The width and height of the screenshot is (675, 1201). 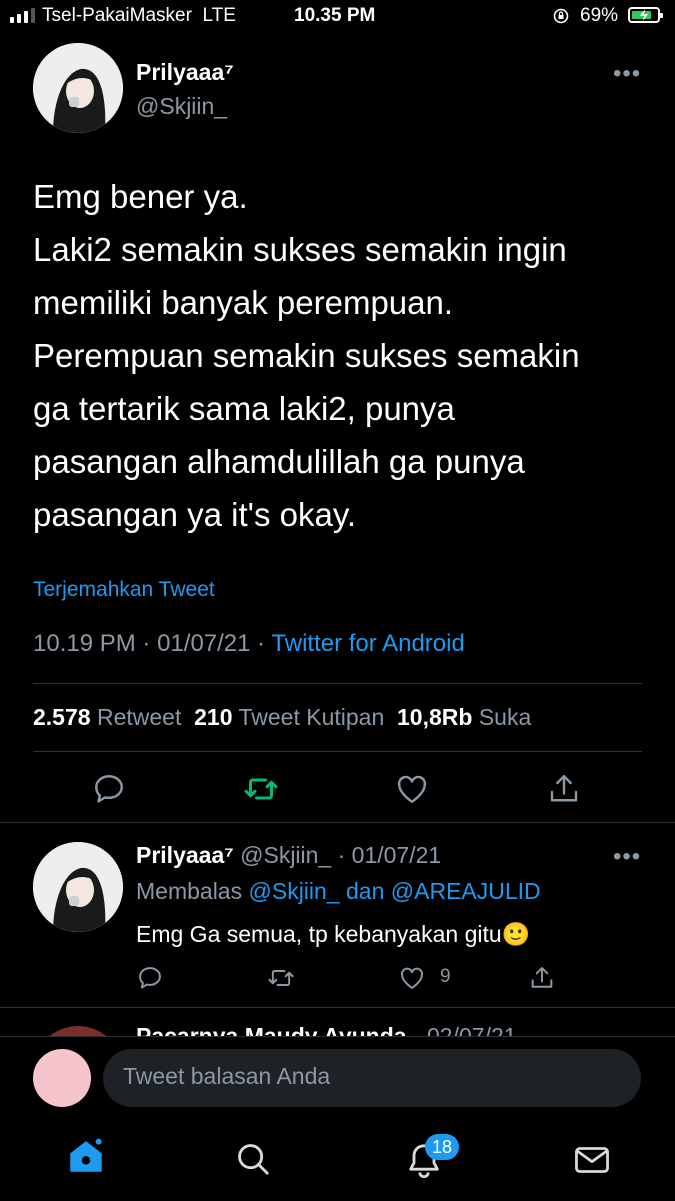 I want to click on carrier-name: Tsel-PakaiMasker LTE, so click(x=139, y=15).